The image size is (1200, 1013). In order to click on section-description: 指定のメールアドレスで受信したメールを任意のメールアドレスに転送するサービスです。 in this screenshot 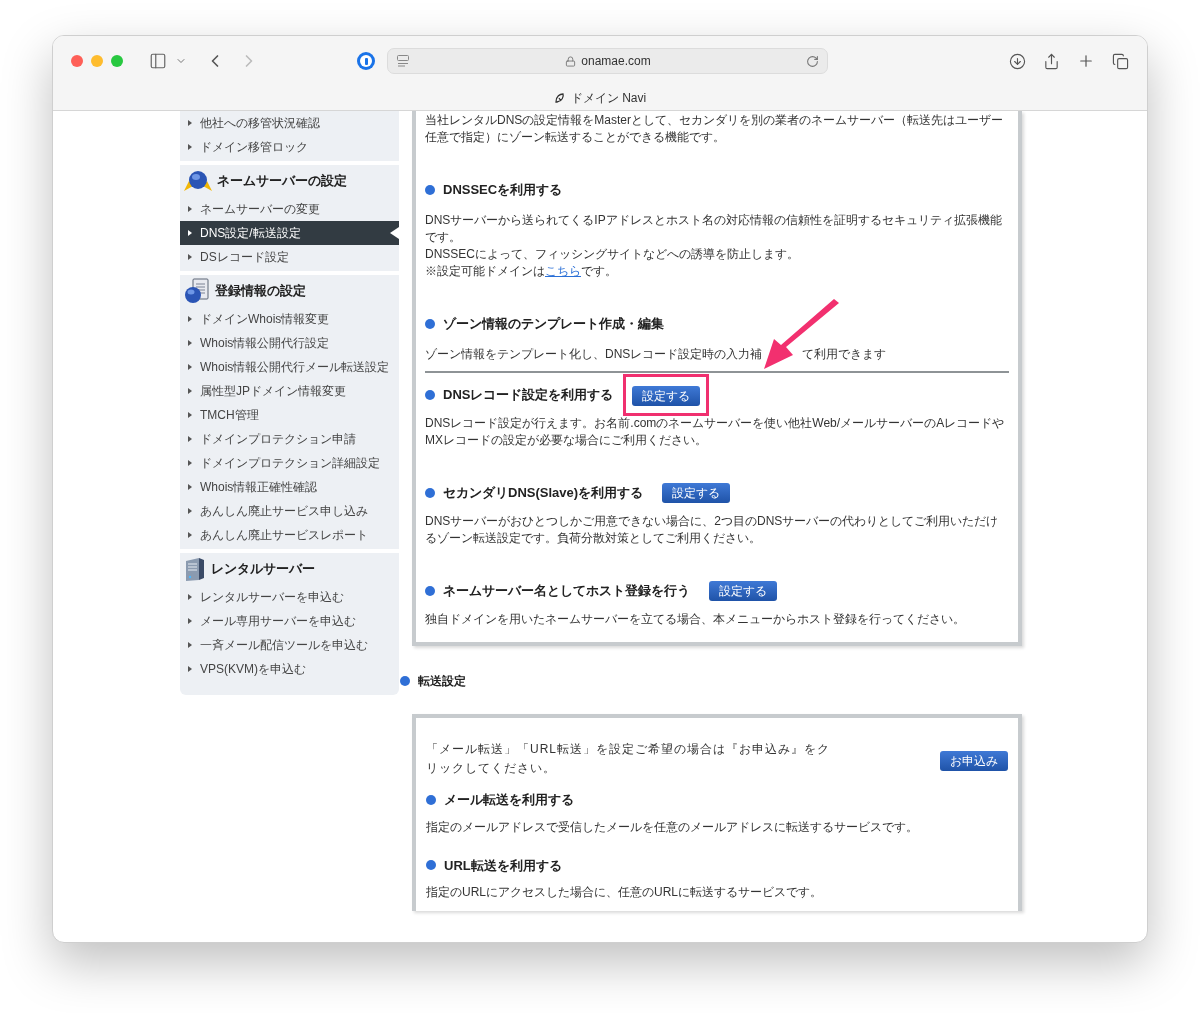, I will do `click(672, 827)`.